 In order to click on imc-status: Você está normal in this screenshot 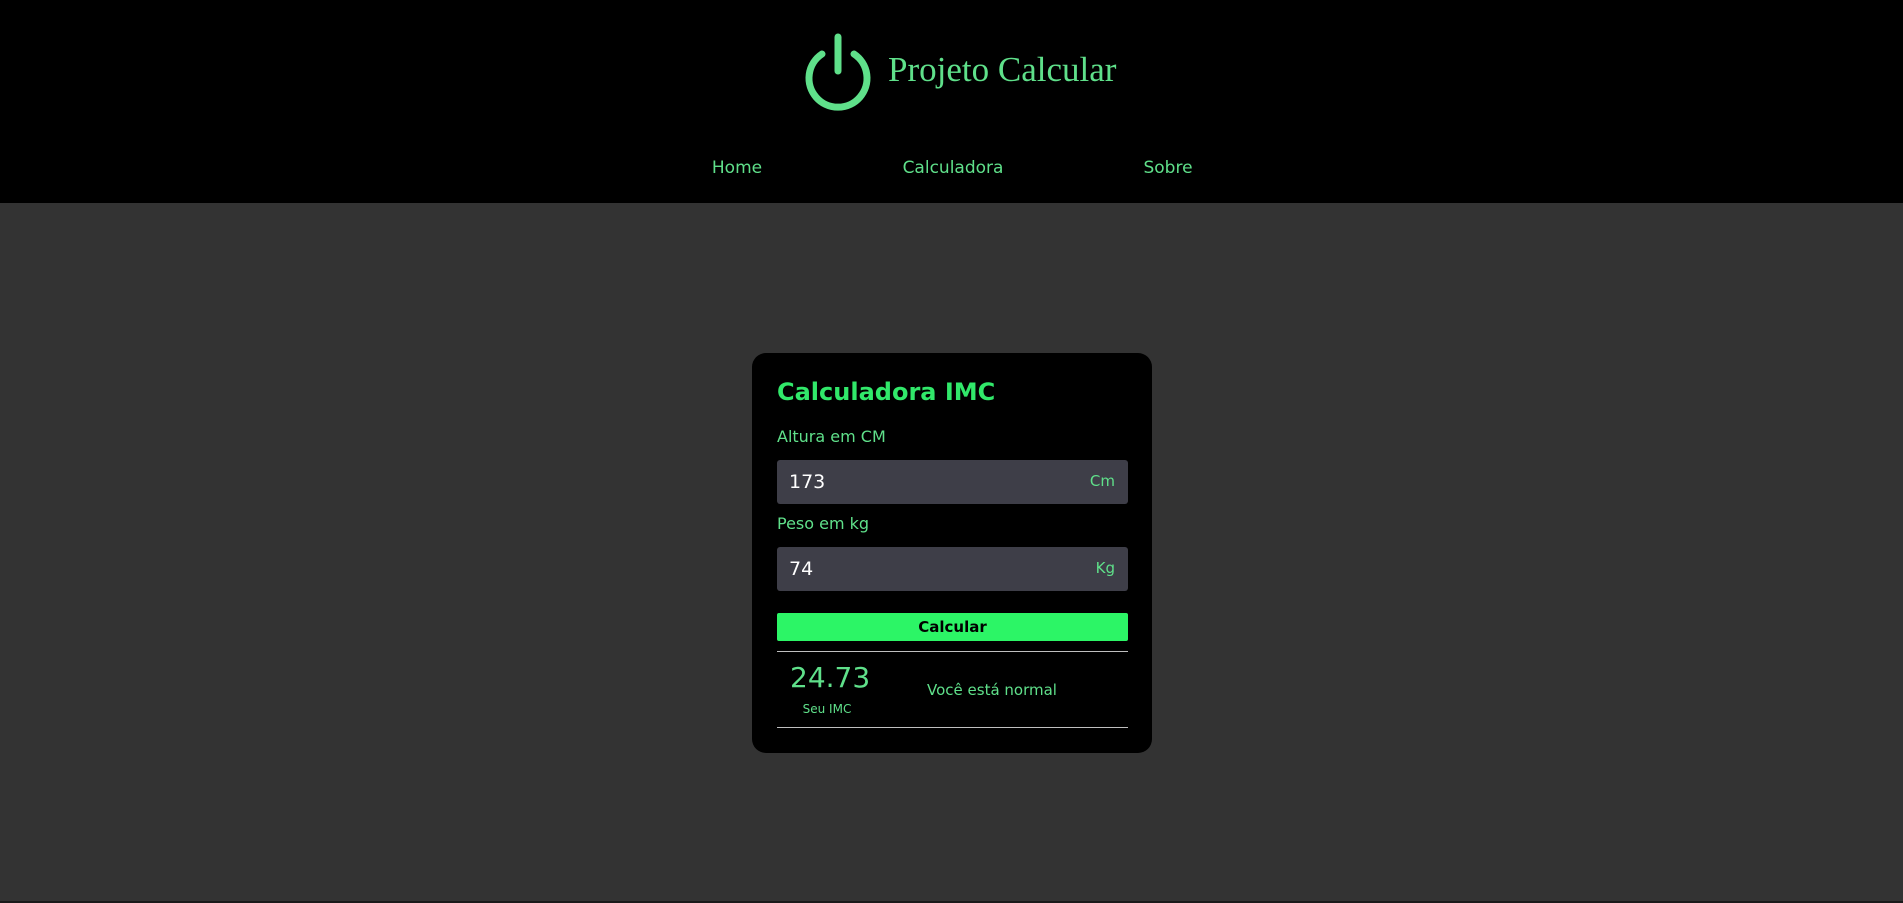, I will do `click(992, 690)`.